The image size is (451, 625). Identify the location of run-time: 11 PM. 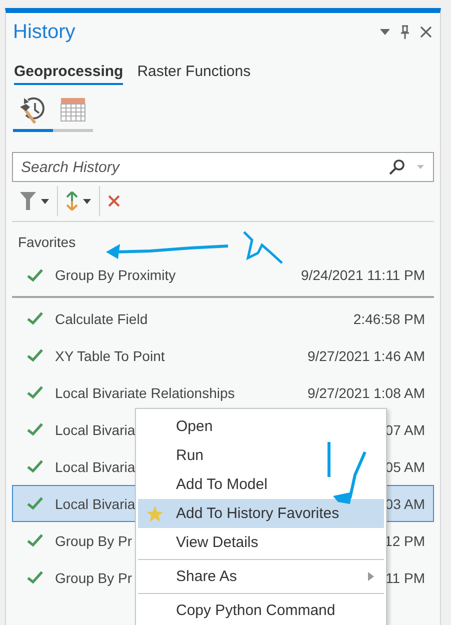
(405, 578).